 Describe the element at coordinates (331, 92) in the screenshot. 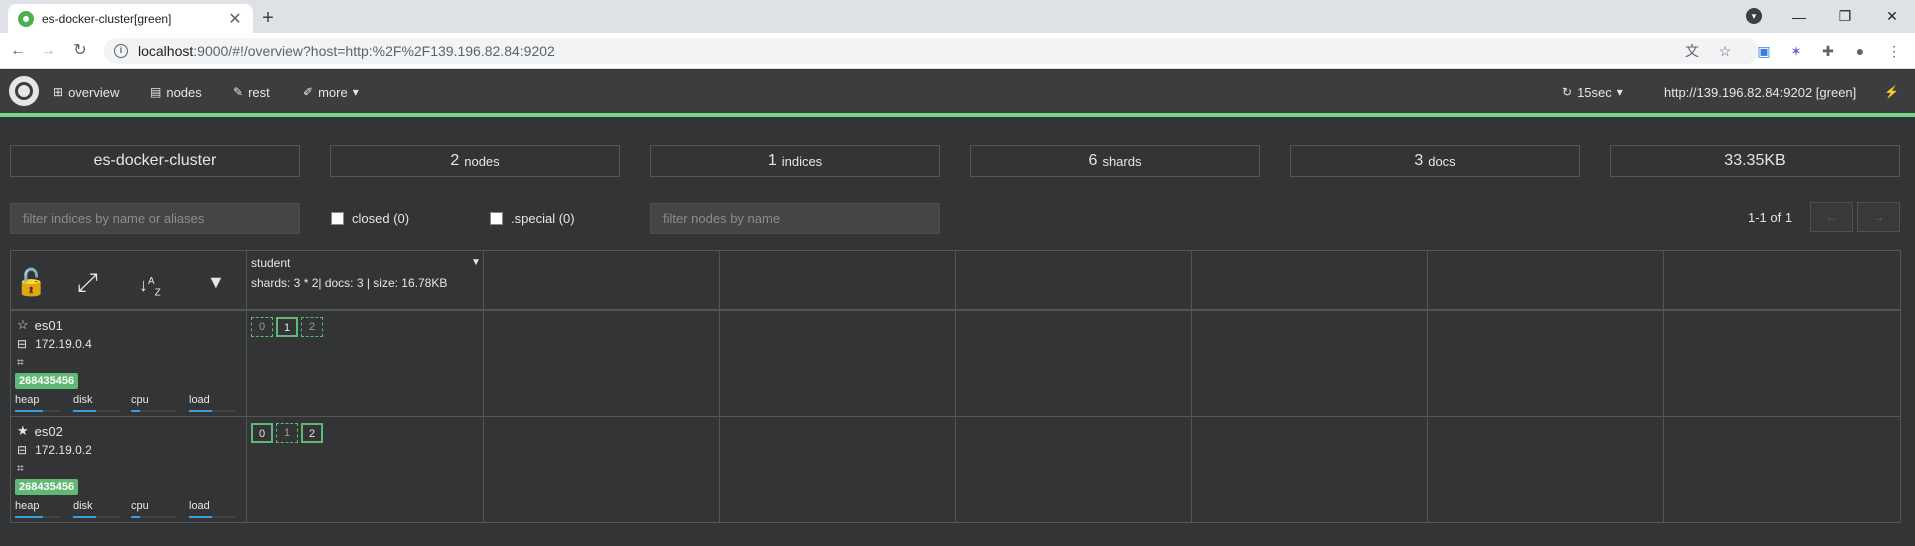

I see `nav-more: ✐ more ▾` at that location.